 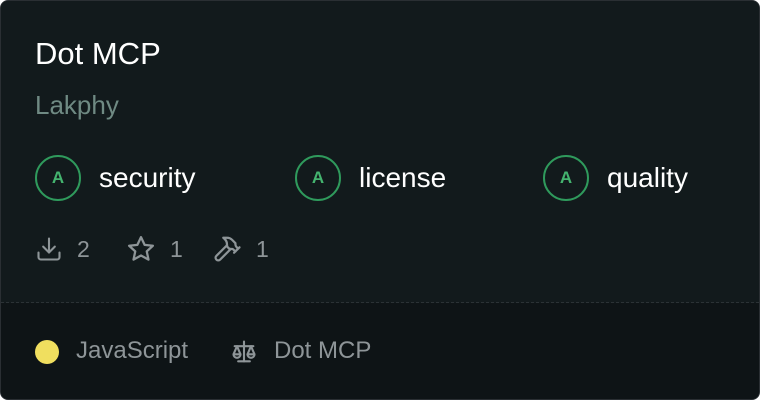 I want to click on quality-grade-label: quality, so click(x=647, y=177).